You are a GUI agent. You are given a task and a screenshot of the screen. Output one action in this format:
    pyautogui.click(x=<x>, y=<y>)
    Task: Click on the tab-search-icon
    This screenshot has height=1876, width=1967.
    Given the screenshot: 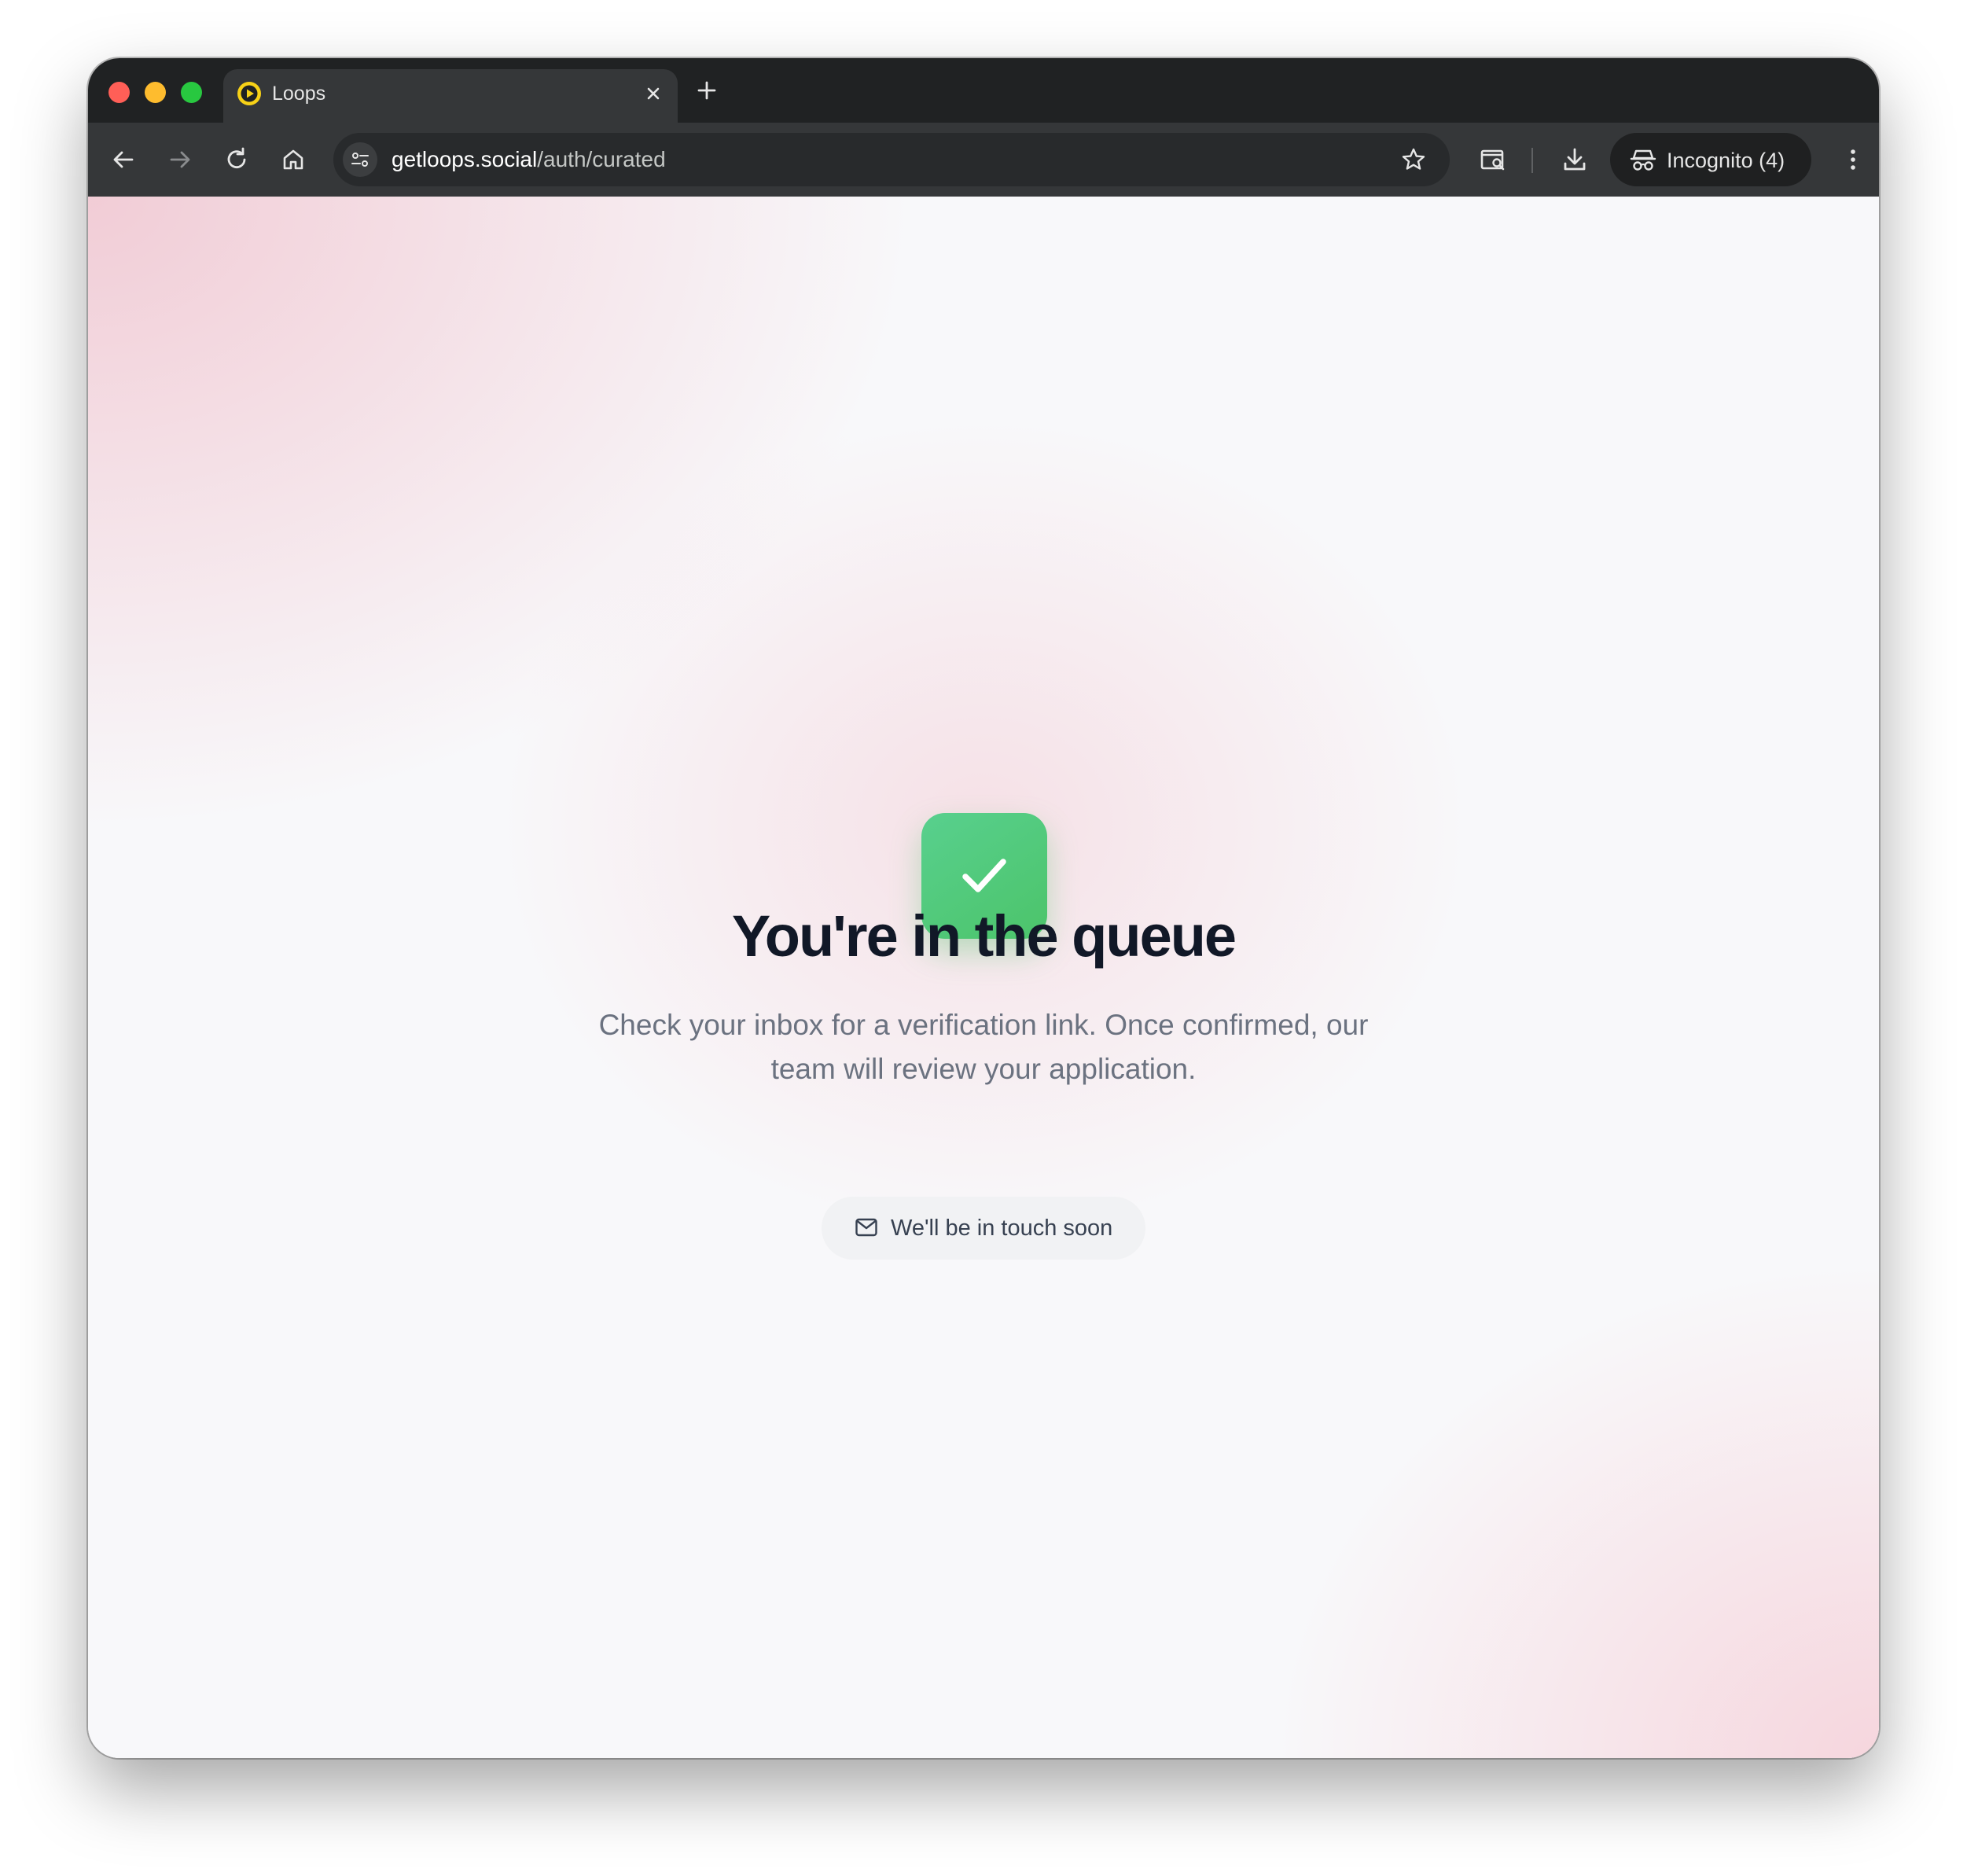 What is the action you would take?
    pyautogui.click(x=1493, y=160)
    